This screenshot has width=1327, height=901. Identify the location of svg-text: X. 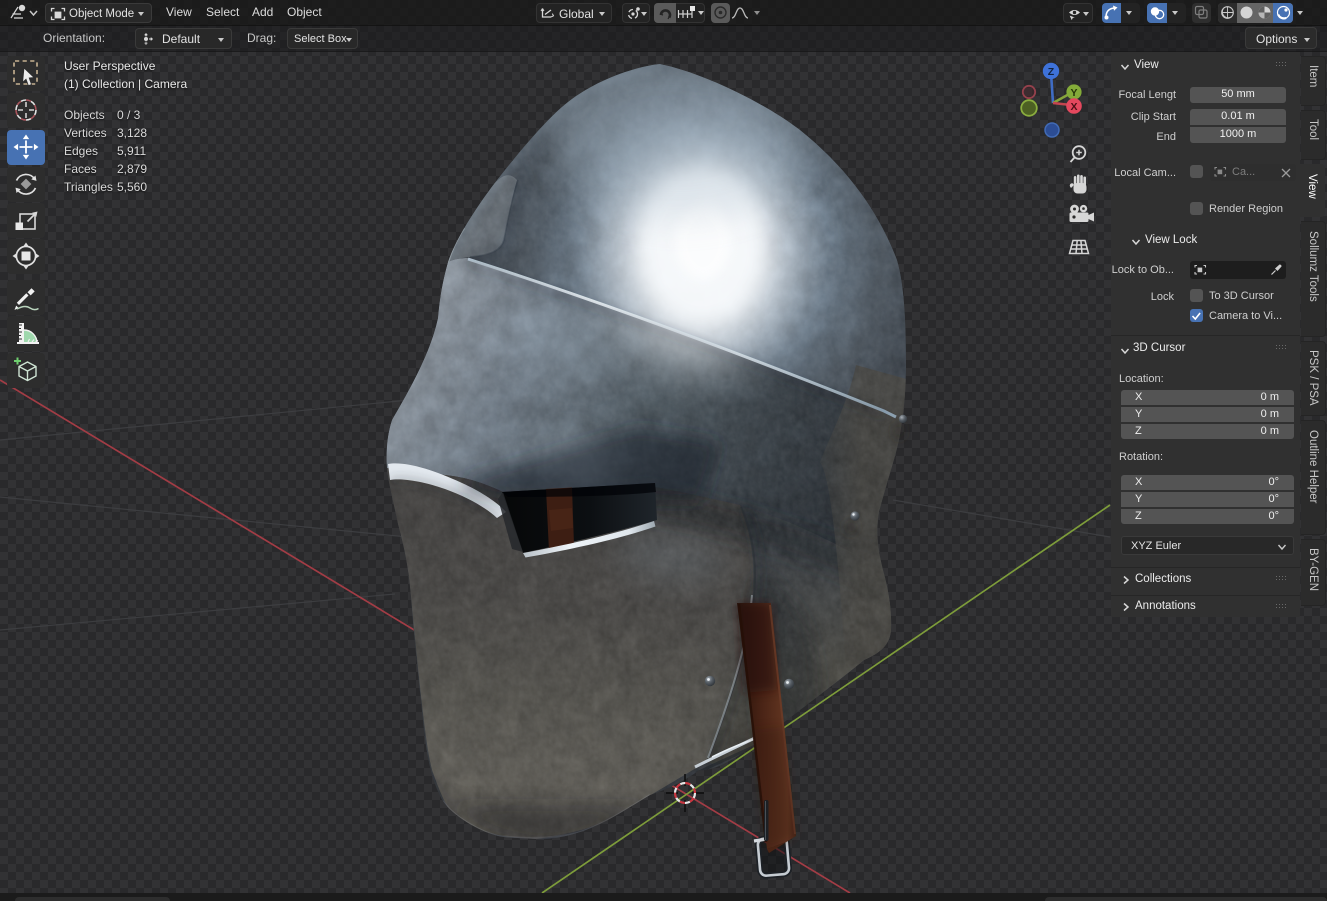
(1073, 107).